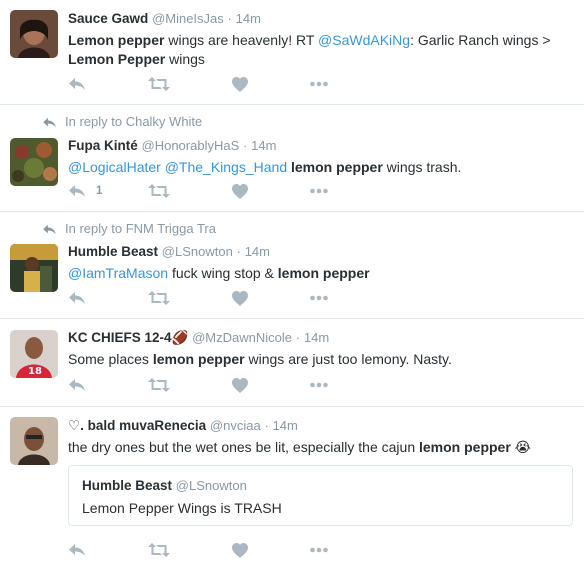  I want to click on username: @HonorablyHaS, so click(191, 145).